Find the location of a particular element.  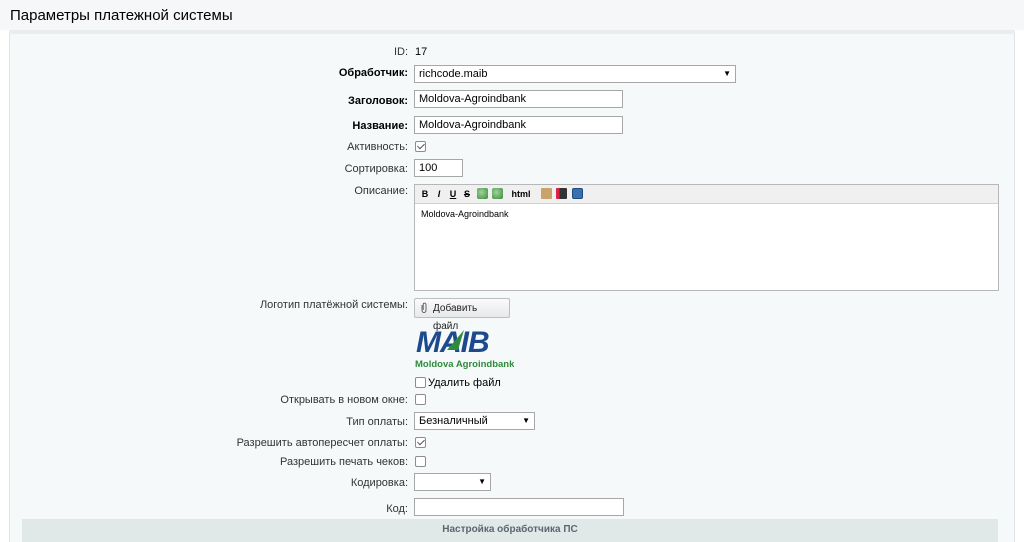

paperclip-icon is located at coordinates (424, 307).